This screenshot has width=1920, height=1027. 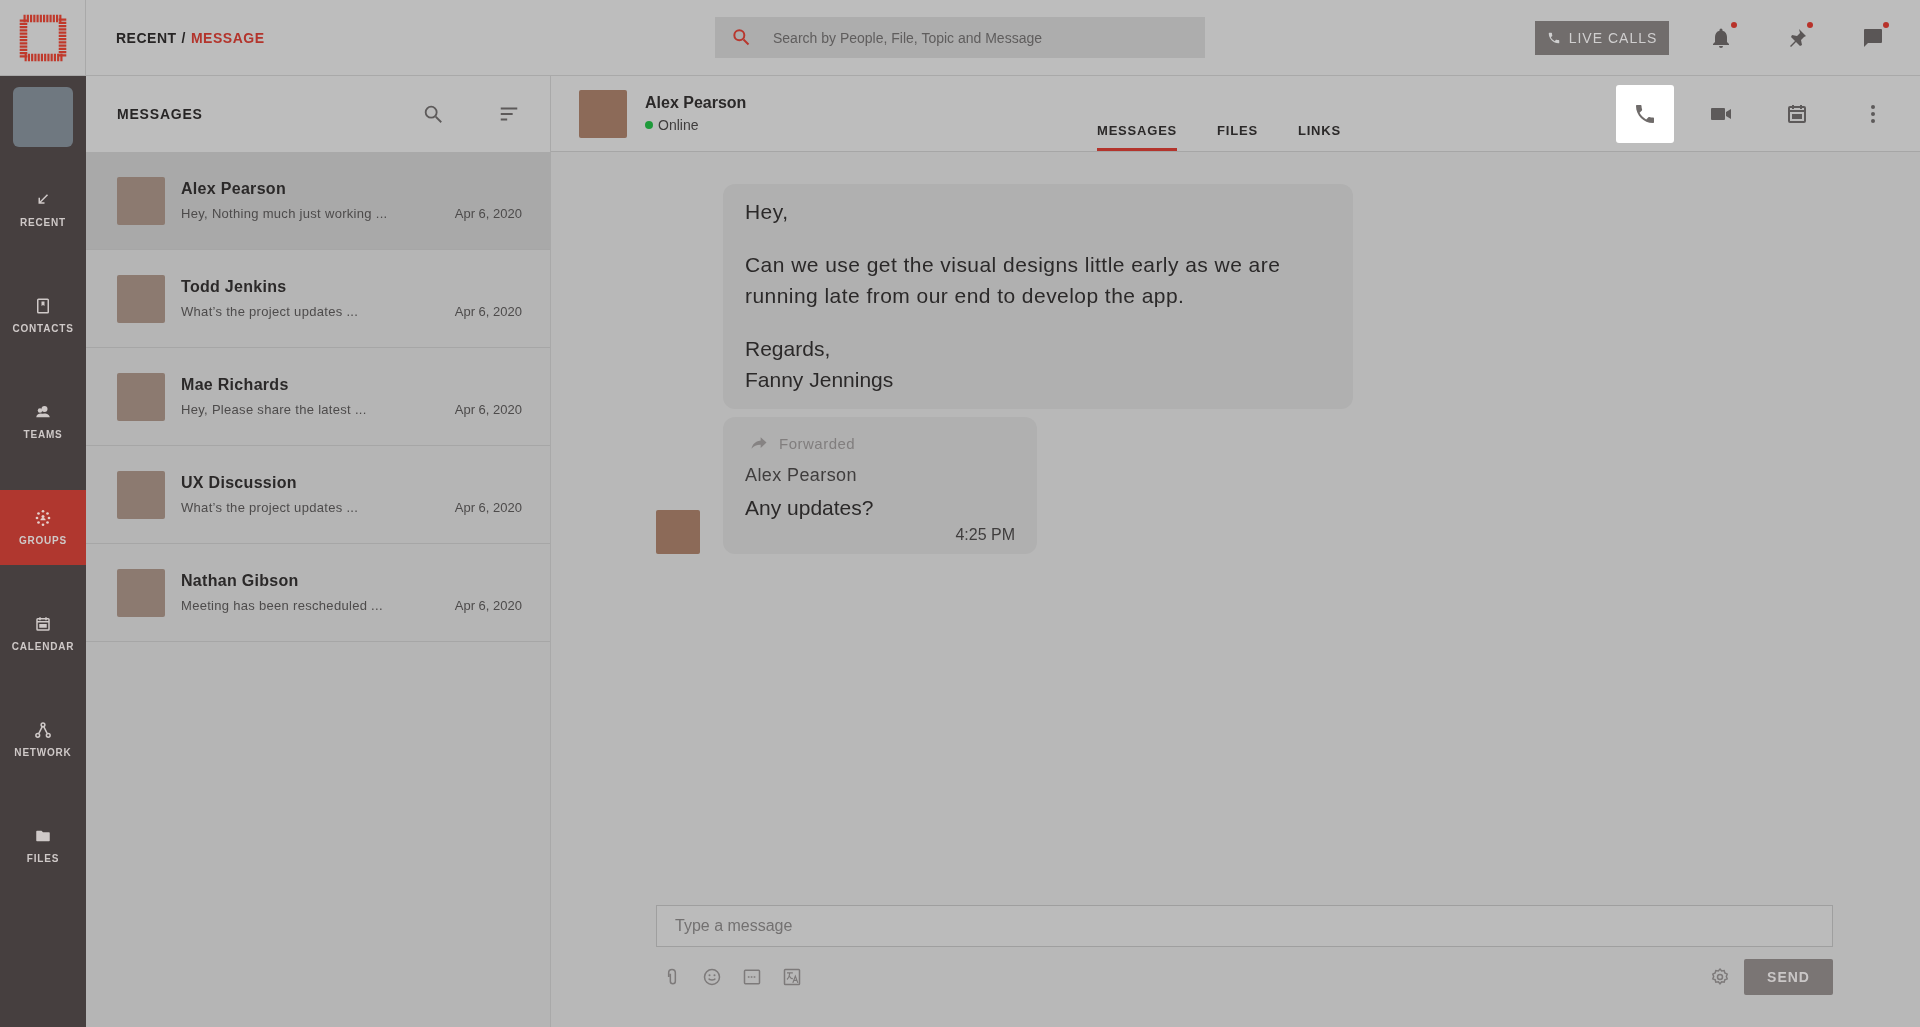 I want to click on search-field: Search by People, File, Topic and Message, so click(x=960, y=37).